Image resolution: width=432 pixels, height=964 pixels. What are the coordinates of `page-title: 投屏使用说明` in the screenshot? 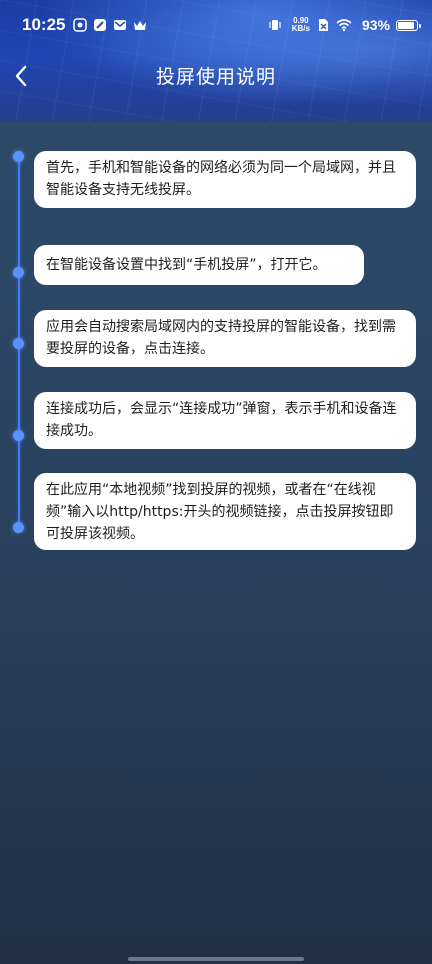 It's located at (215, 77).